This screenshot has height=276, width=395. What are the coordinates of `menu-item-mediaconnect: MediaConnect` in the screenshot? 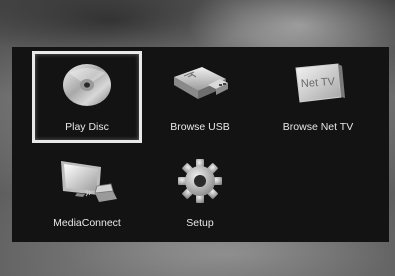 It's located at (87, 193).